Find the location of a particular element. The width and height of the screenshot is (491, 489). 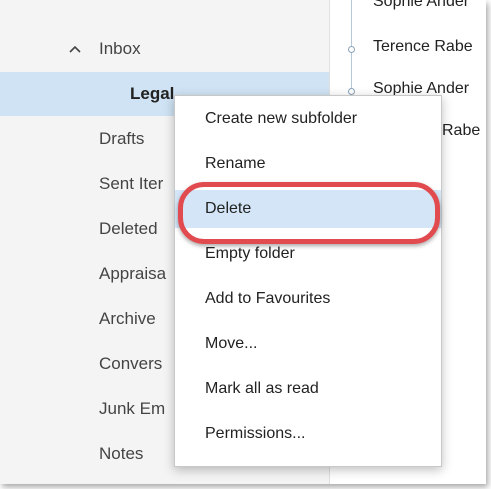

folder-label: Inbox is located at coordinates (120, 48).